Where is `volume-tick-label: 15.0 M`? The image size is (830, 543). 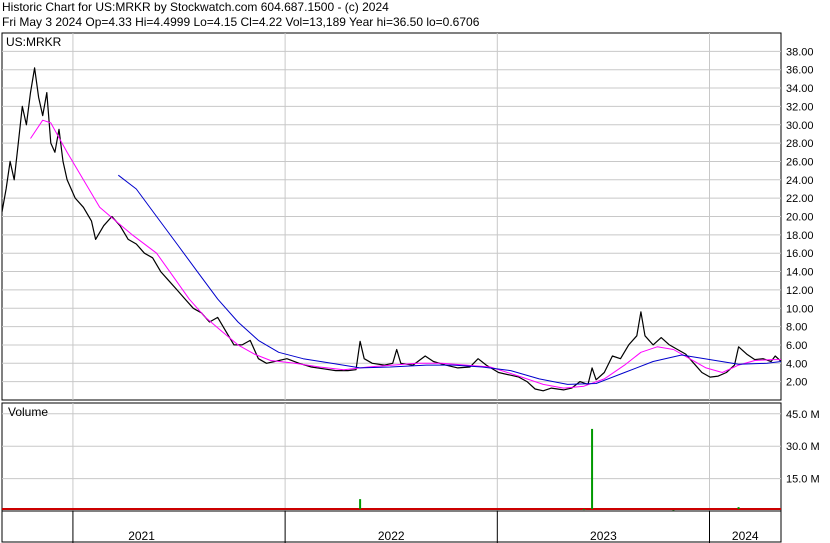
volume-tick-label: 15.0 M is located at coordinates (803, 480).